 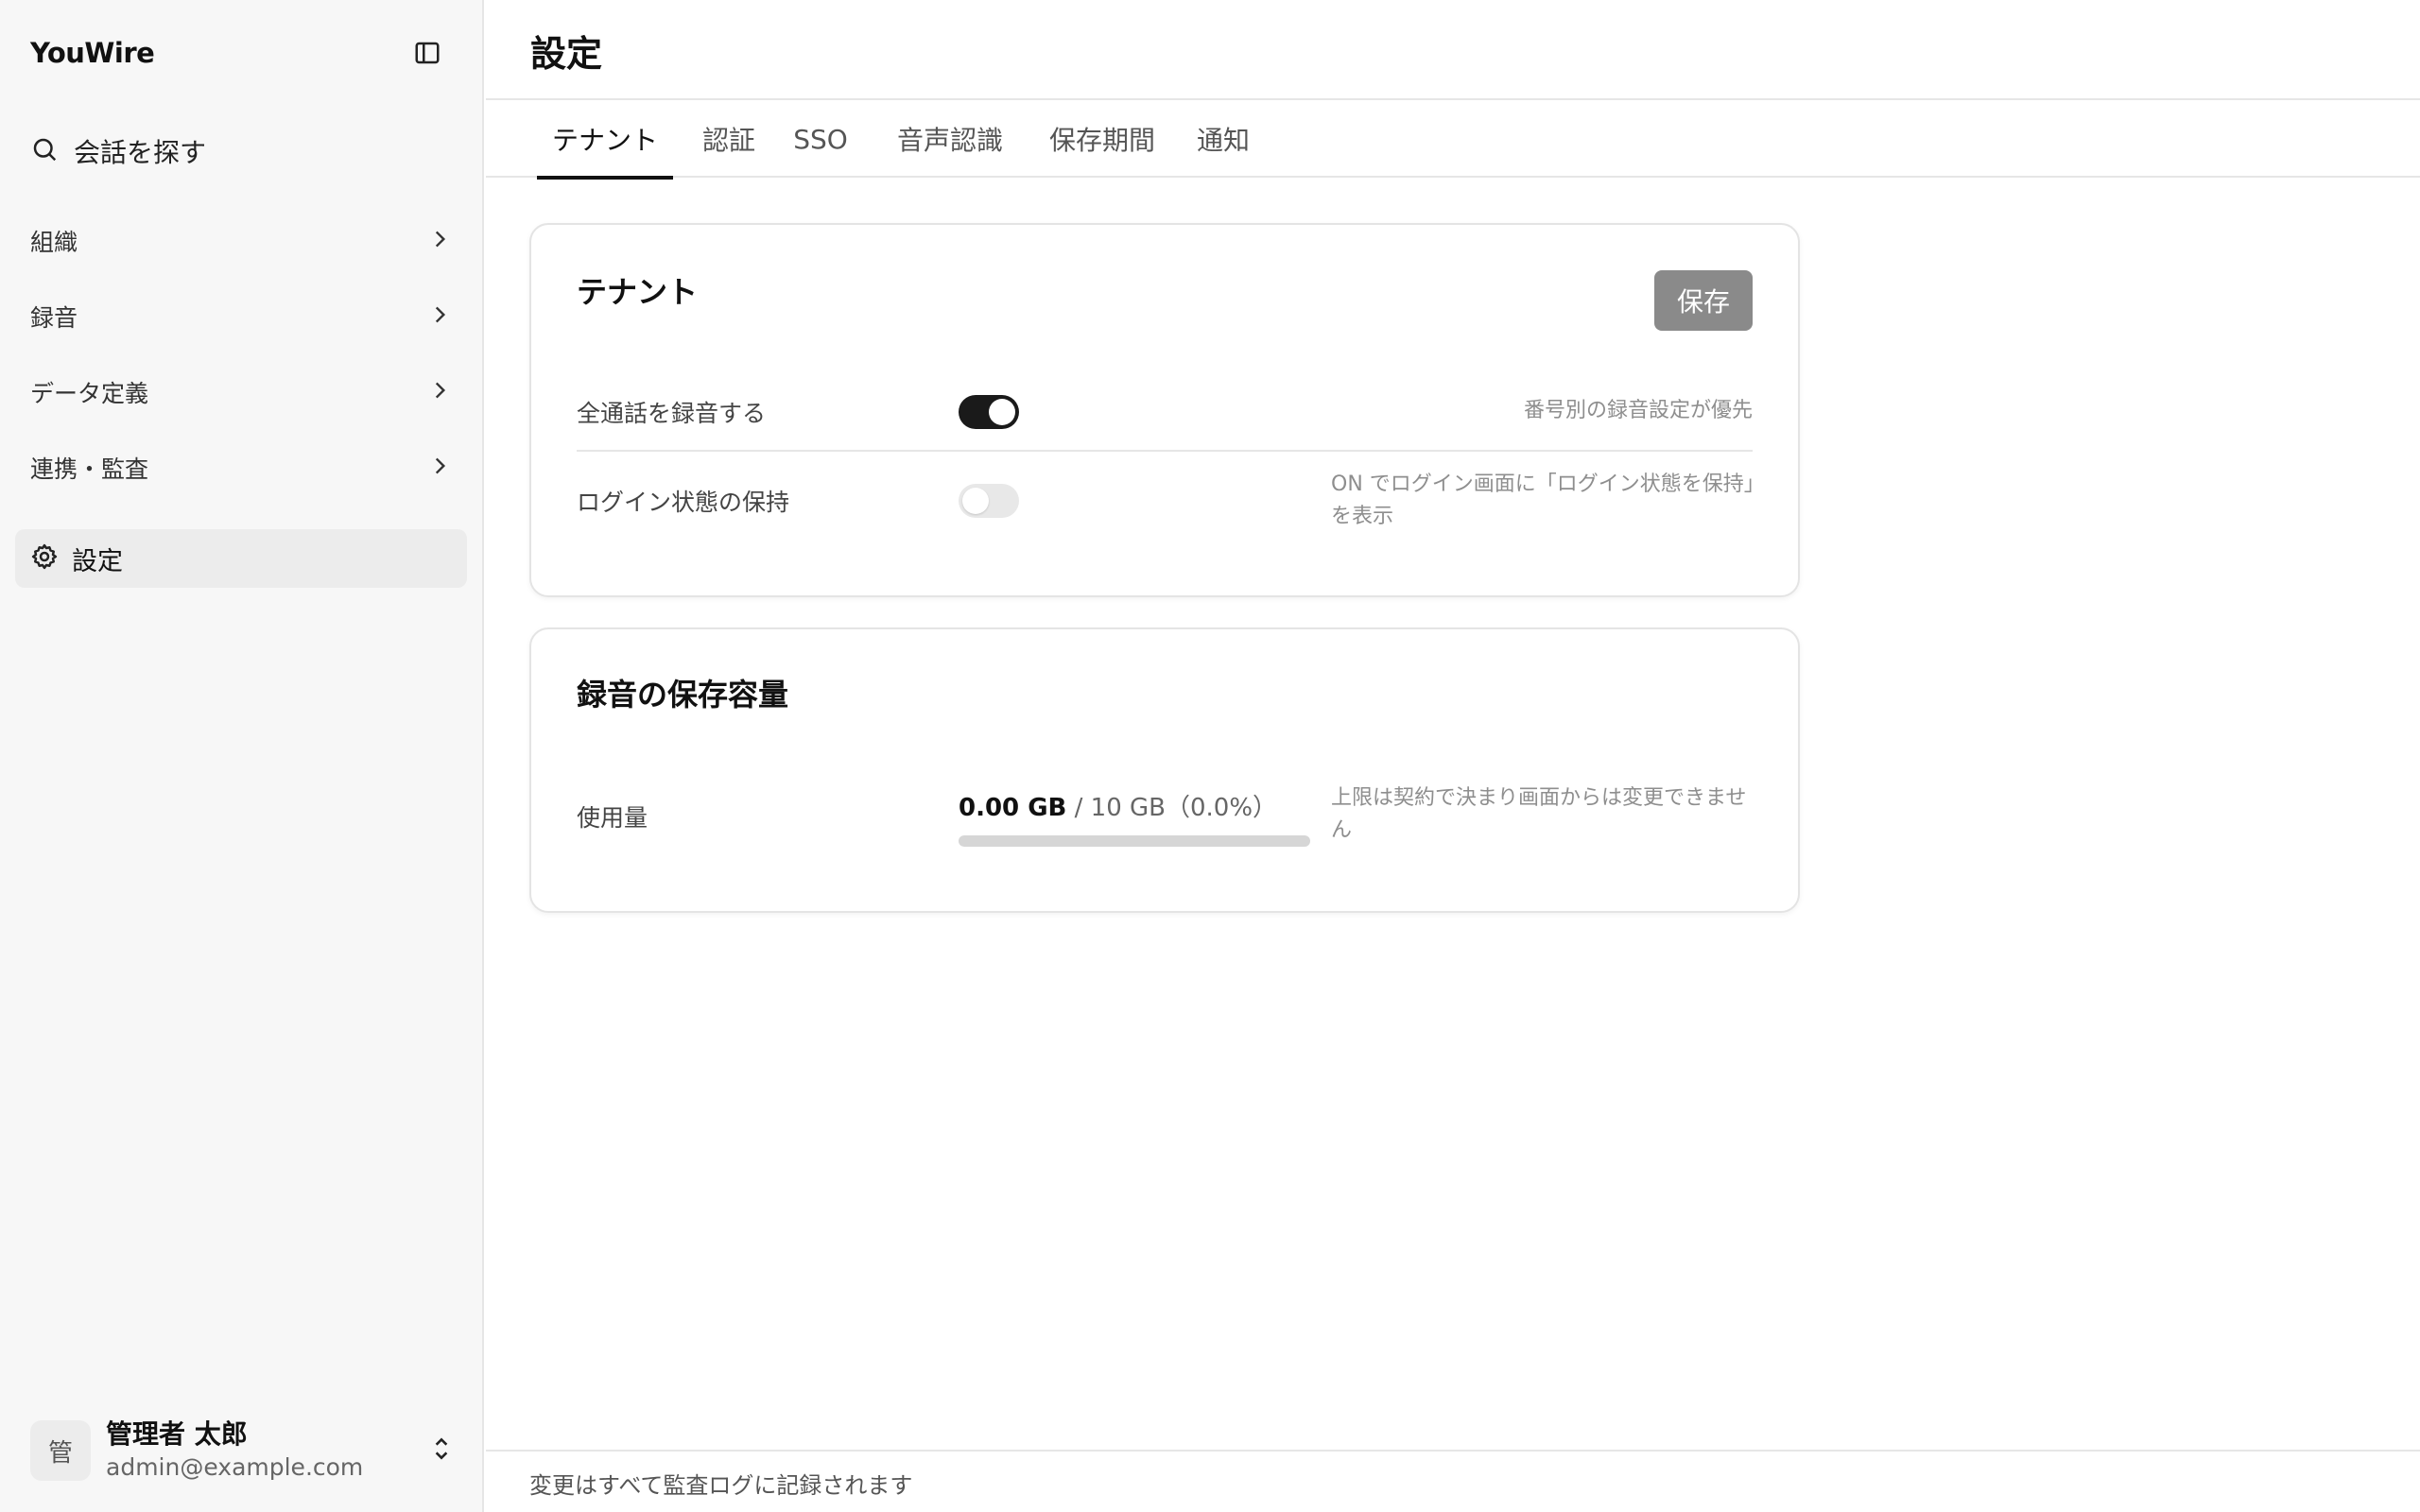 I want to click on record-all-calls-hint: 番号別の録音設定が優先, so click(x=1638, y=410).